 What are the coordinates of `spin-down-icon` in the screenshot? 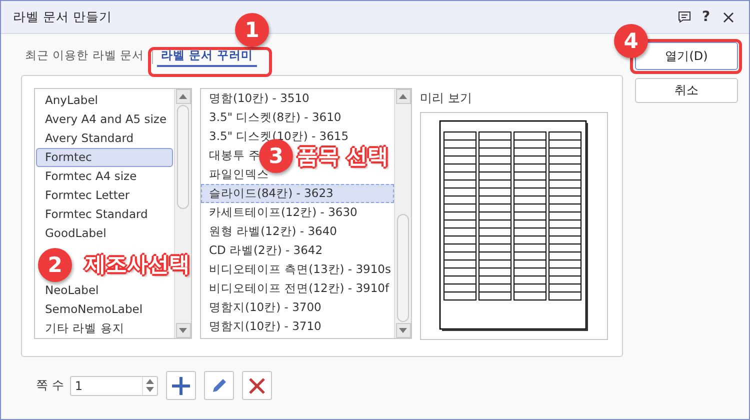 It's located at (150, 389).